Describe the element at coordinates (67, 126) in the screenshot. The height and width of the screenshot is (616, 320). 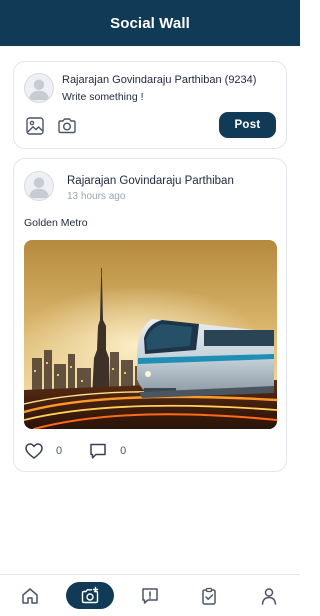
I see `camera-icon` at that location.